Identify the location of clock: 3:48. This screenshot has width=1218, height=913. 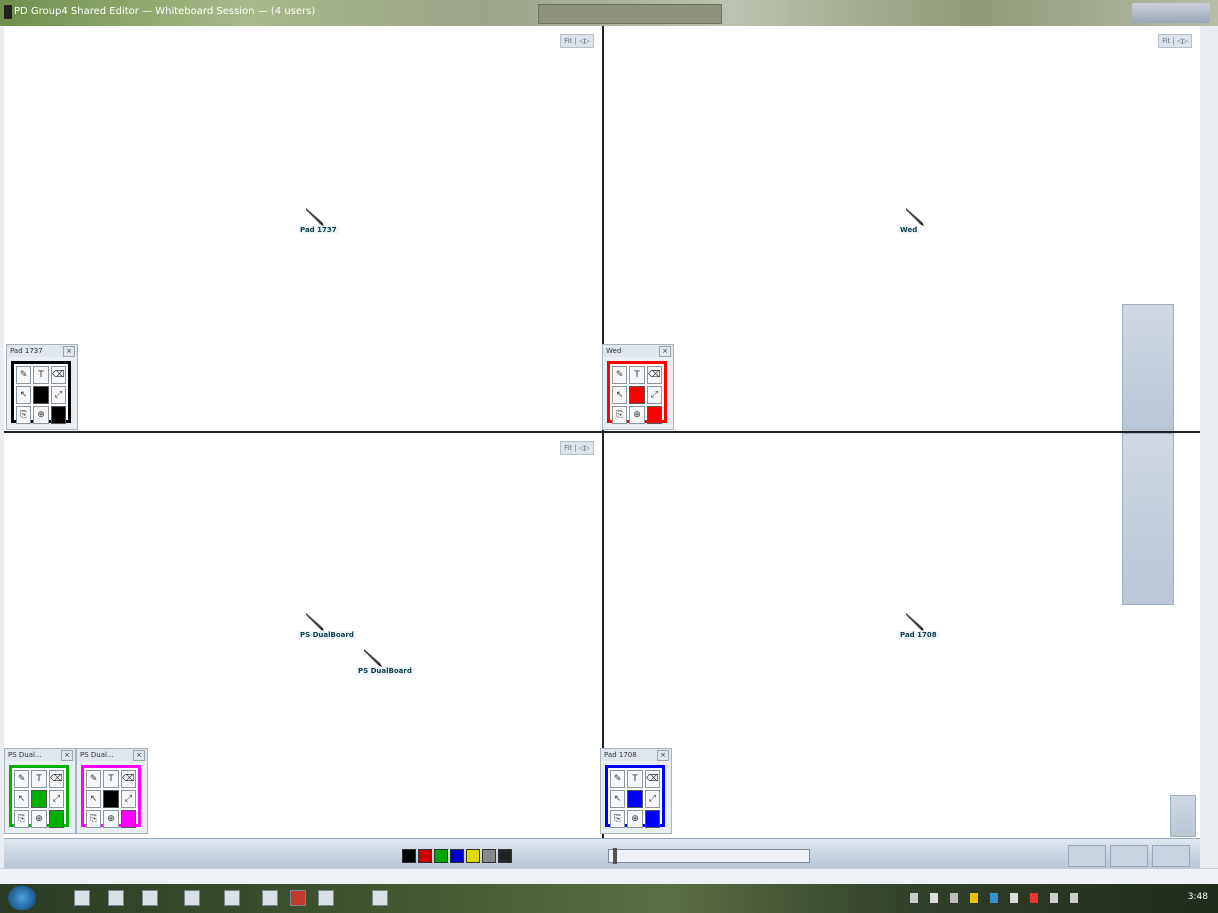
(1198, 897).